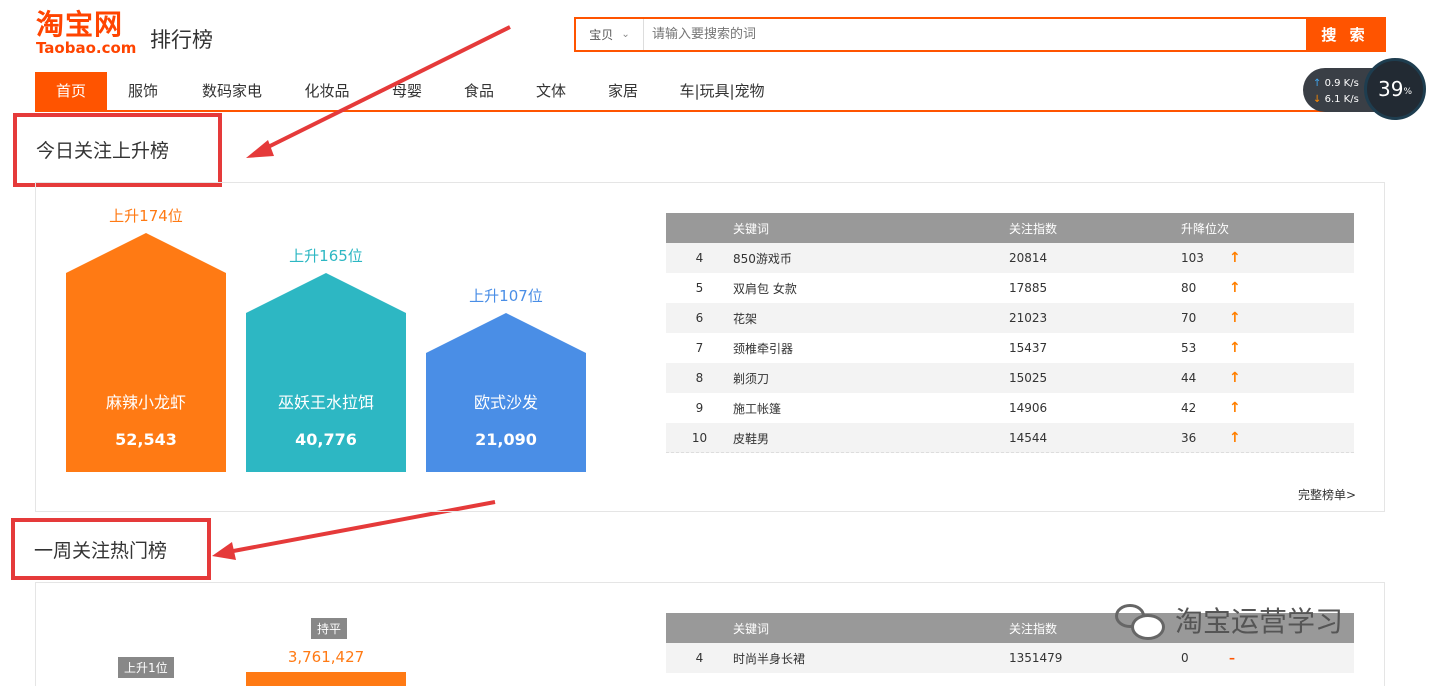 This screenshot has width=1433, height=686. What do you see at coordinates (1095, 348) in the screenshot?
I see `row-index: 15437` at bounding box center [1095, 348].